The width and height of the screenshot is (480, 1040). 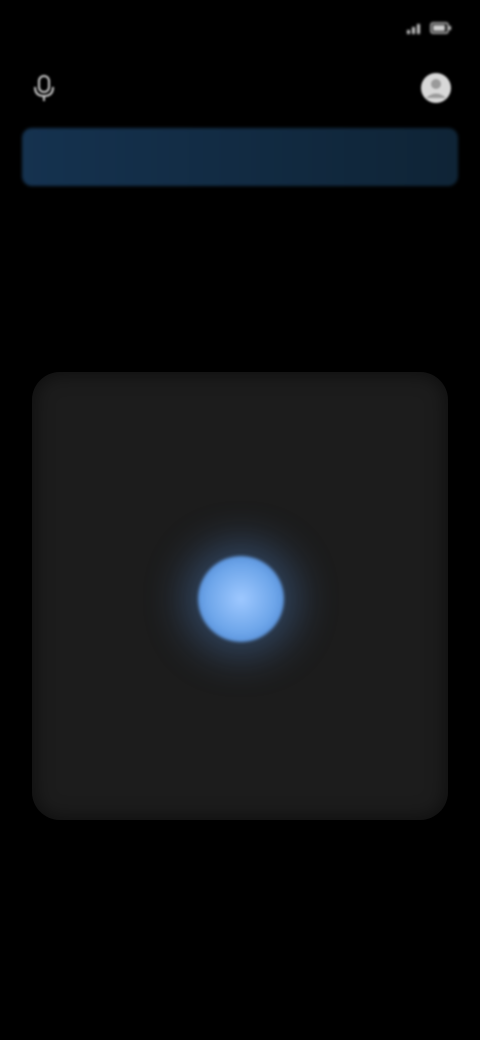 What do you see at coordinates (413, 29) in the screenshot?
I see `signal-icon` at bounding box center [413, 29].